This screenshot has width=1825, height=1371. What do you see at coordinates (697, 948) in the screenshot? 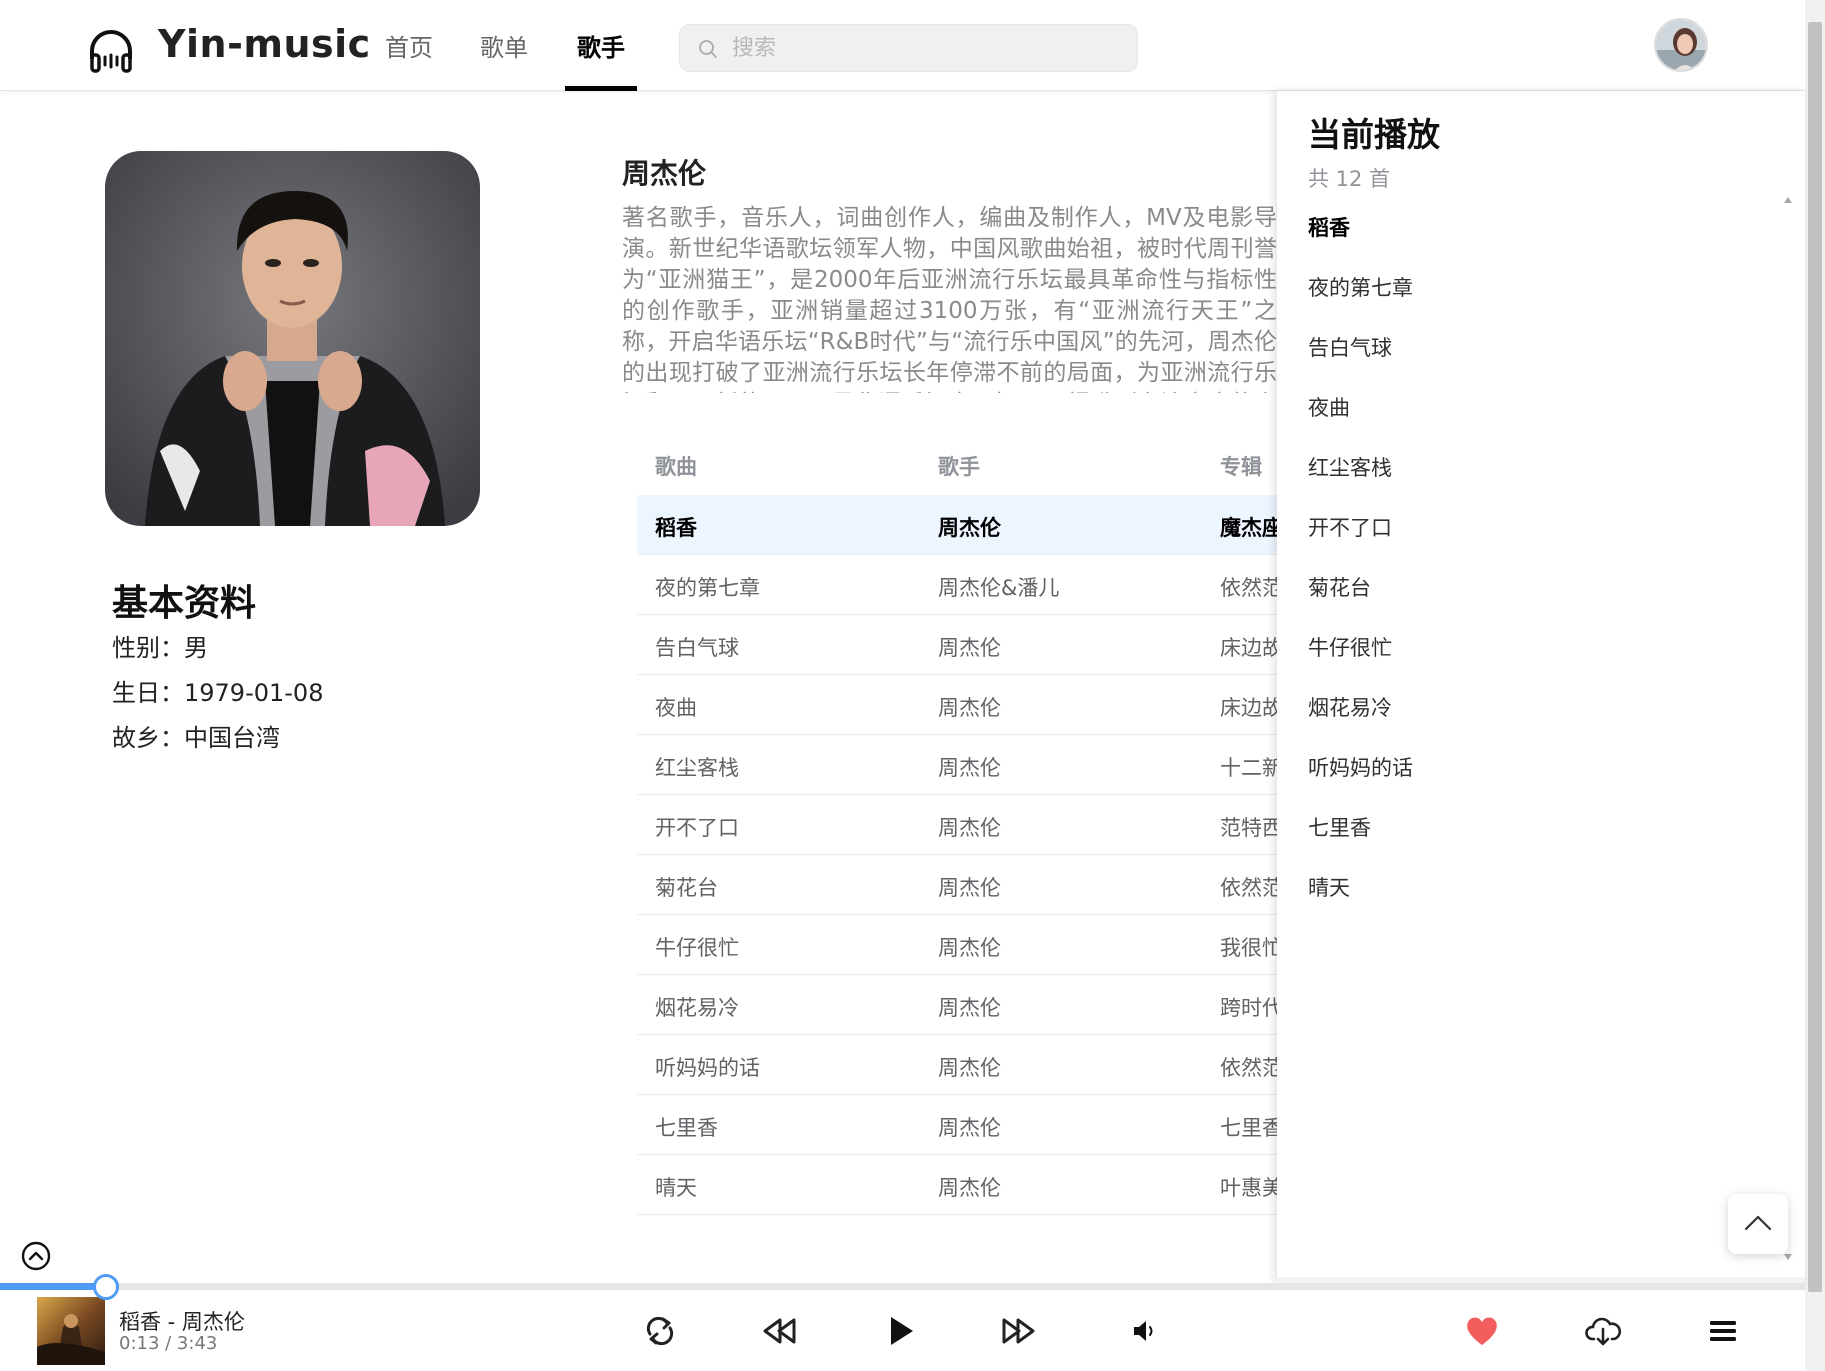
I see `song-title: 牛仔很忙` at bounding box center [697, 948].